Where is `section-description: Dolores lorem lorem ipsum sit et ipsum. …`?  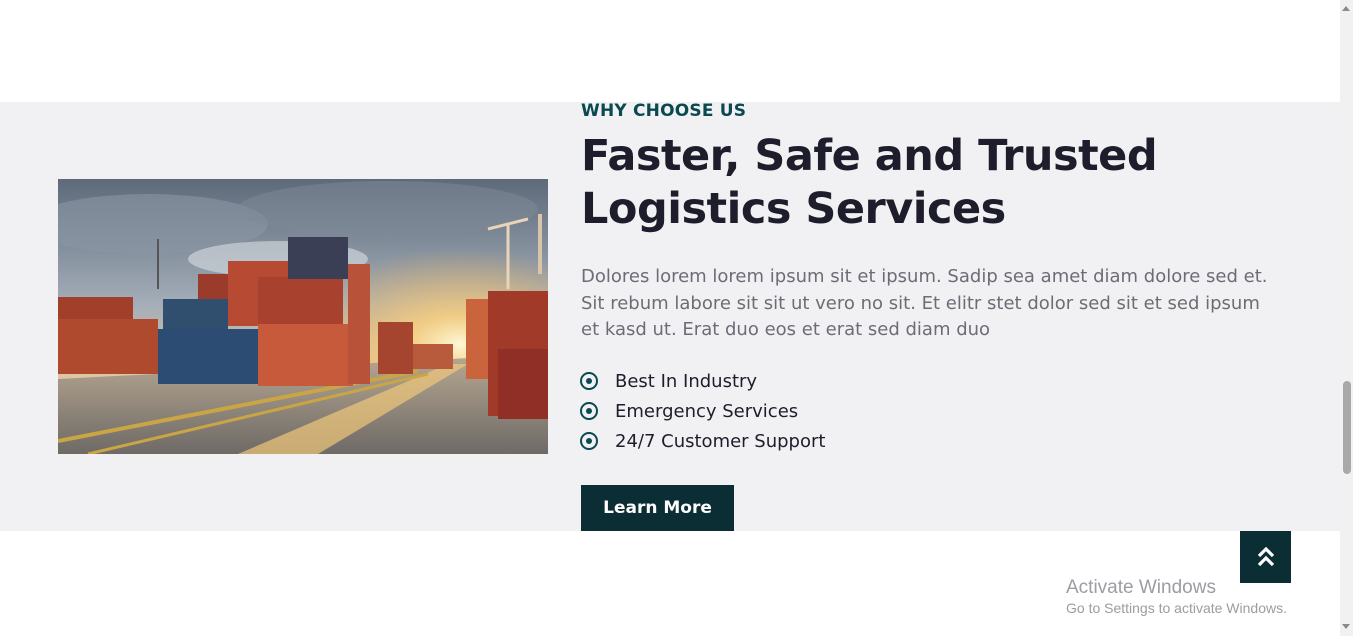 section-description: Dolores lorem lorem ipsum sit et ipsum. … is located at coordinates (924, 303).